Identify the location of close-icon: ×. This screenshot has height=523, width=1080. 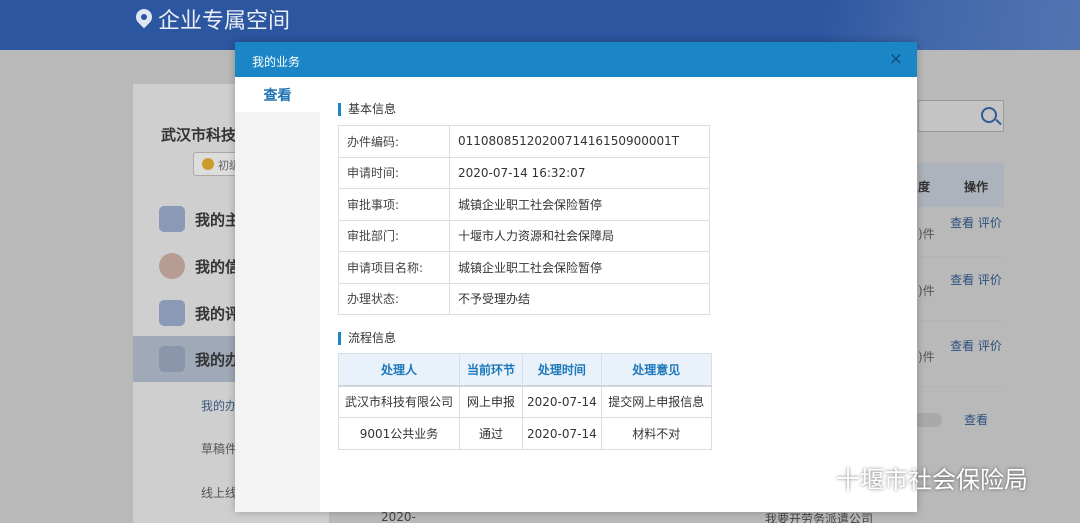
(896, 59).